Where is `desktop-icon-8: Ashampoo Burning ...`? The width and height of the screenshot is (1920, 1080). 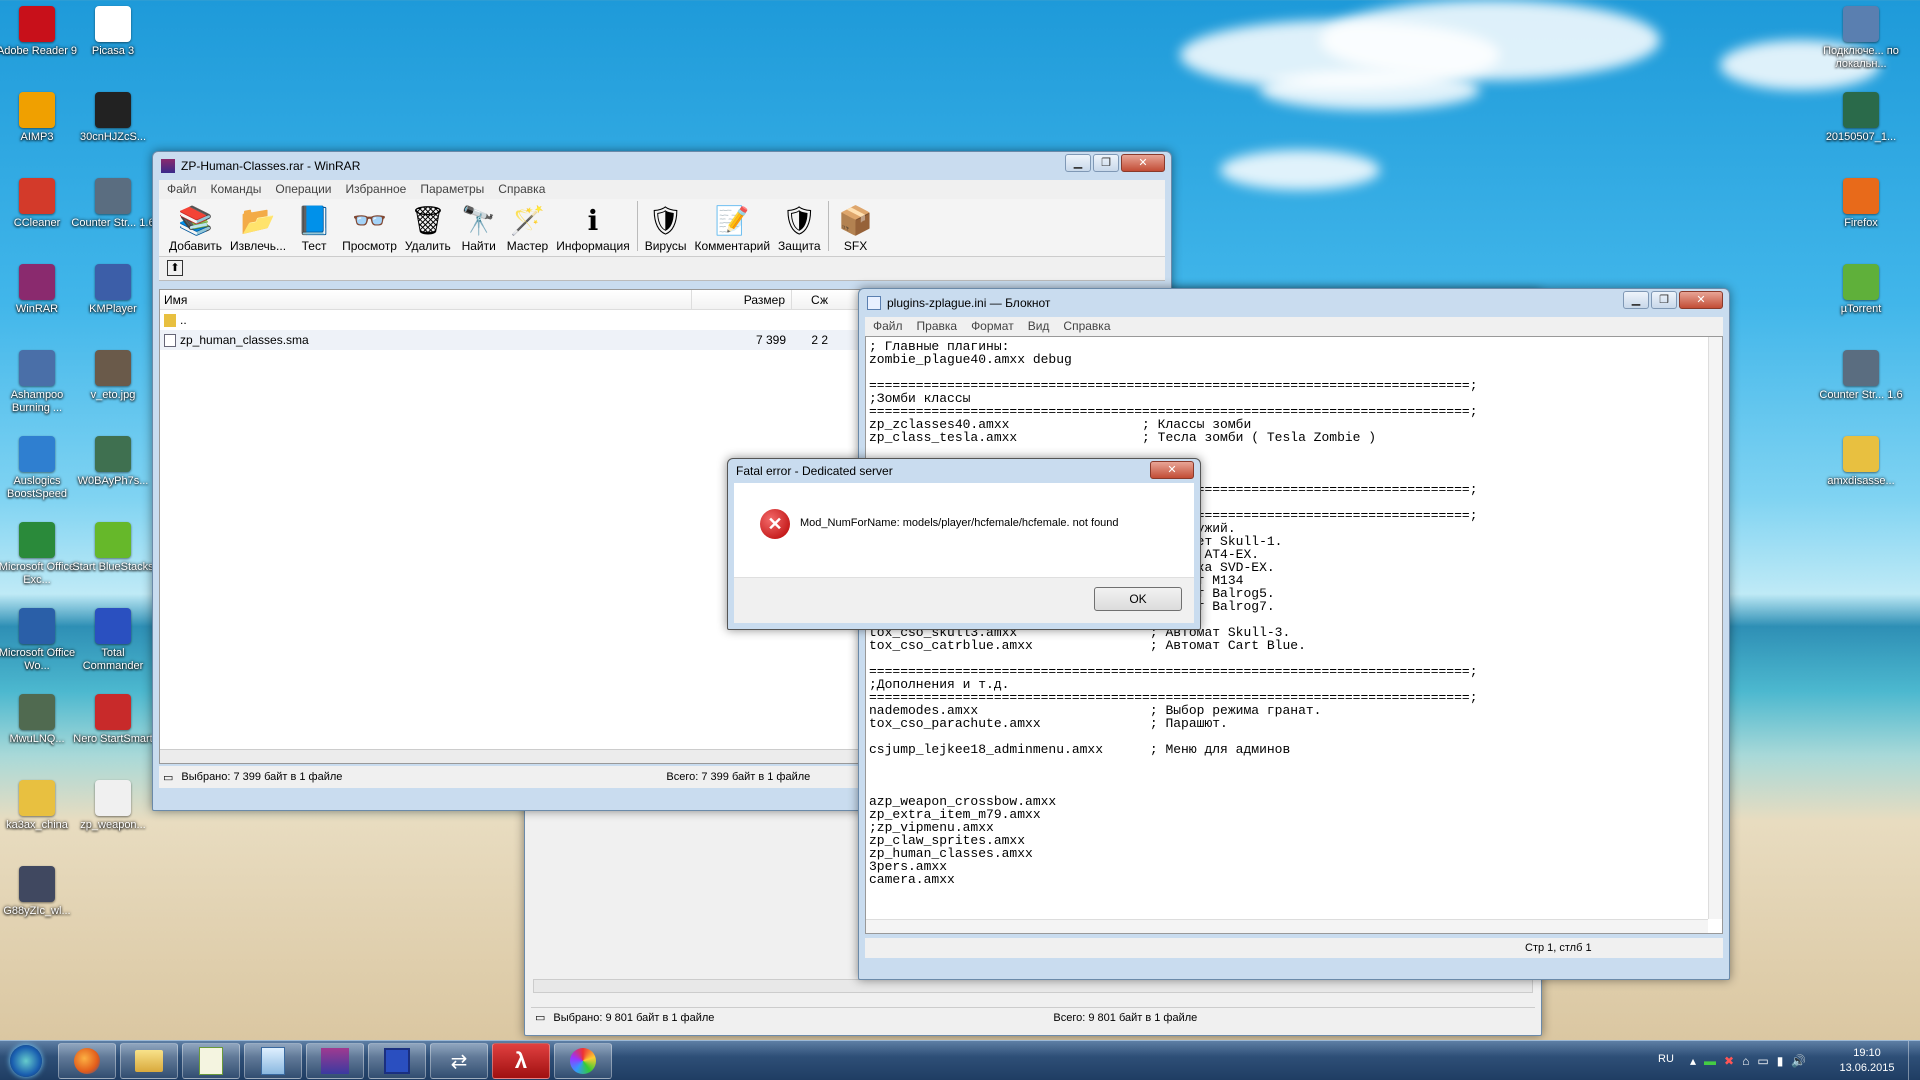
desktop-icon-8: Ashampoo Burning ... is located at coordinates (40, 382).